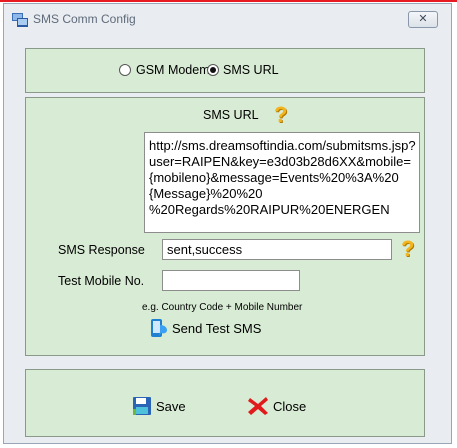  I want to click on phone-icon, so click(159, 328).